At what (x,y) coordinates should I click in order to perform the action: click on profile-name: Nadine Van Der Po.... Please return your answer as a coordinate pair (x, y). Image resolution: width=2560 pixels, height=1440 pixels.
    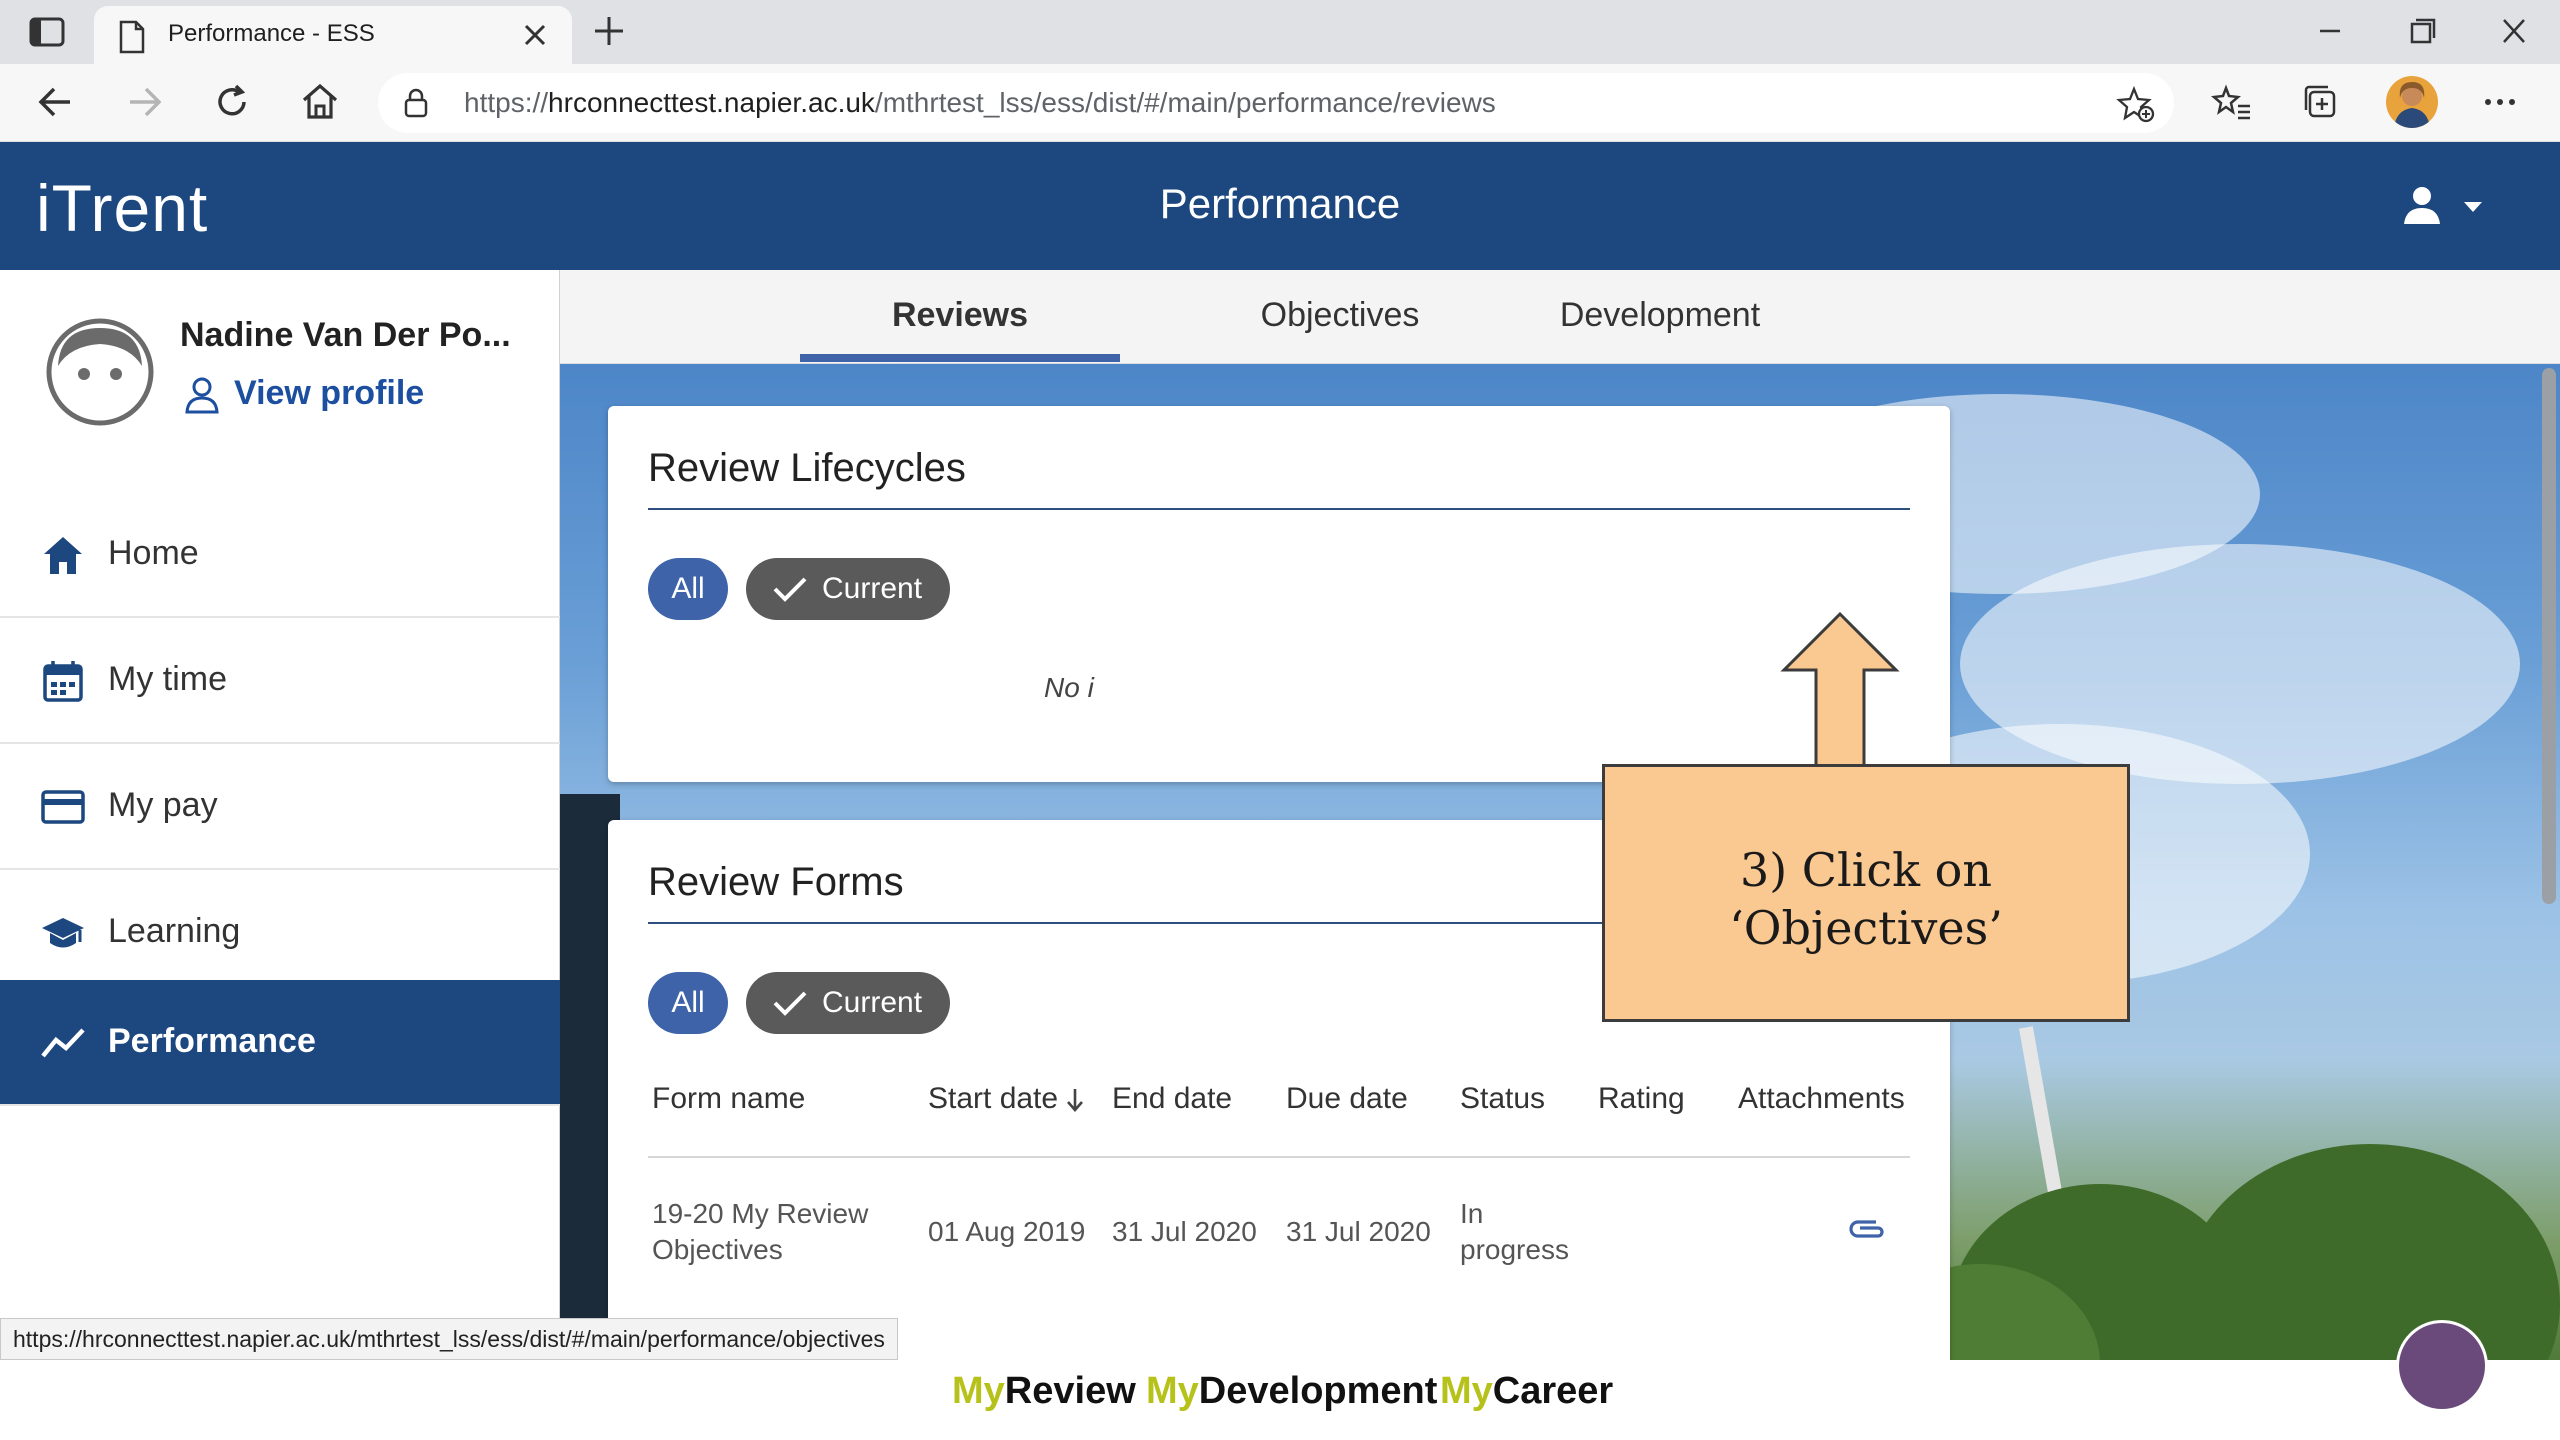
    Looking at the image, I should click on (345, 335).